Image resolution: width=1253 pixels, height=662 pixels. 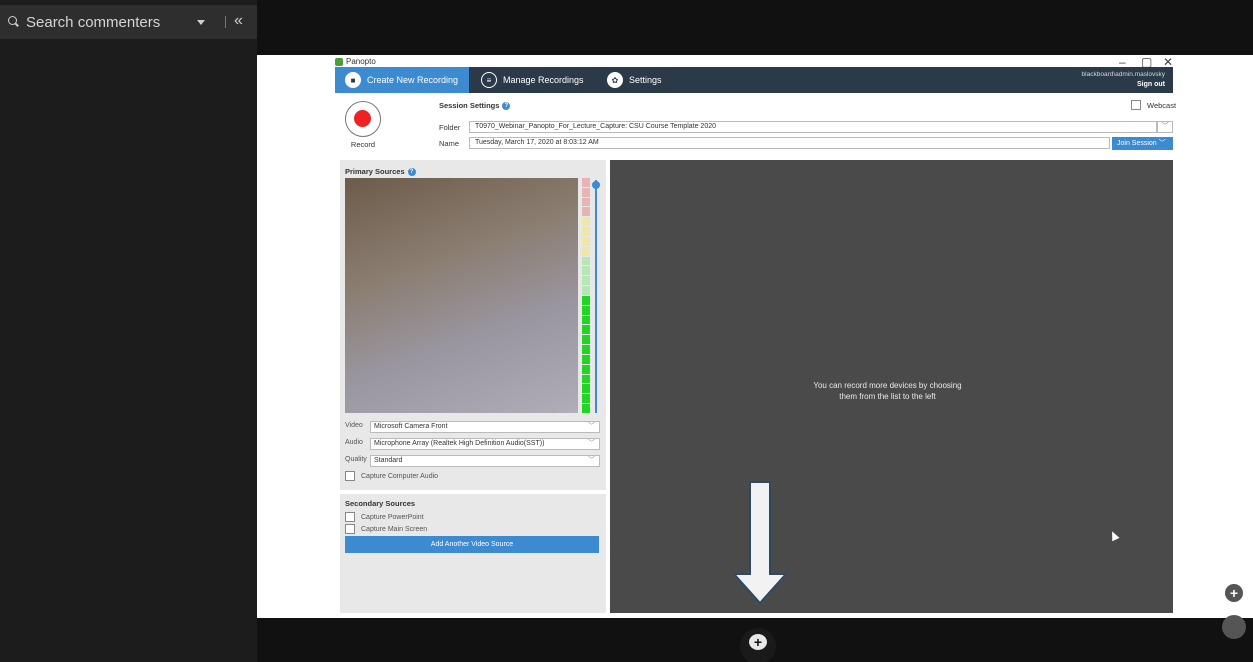 What do you see at coordinates (645, 80) in the screenshot?
I see `tab-label: Settings` at bounding box center [645, 80].